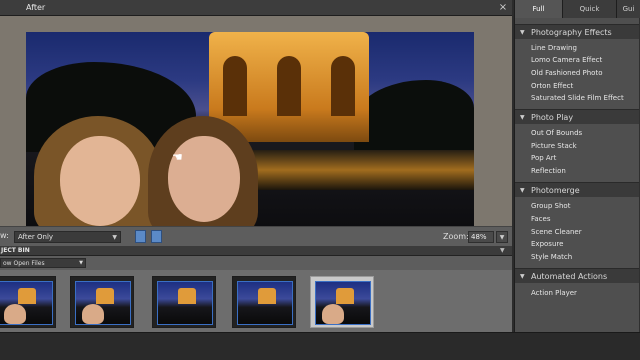 The height and width of the screenshot is (360, 640). Describe the element at coordinates (503, 8) in the screenshot. I see `close-document-button: ×` at that location.